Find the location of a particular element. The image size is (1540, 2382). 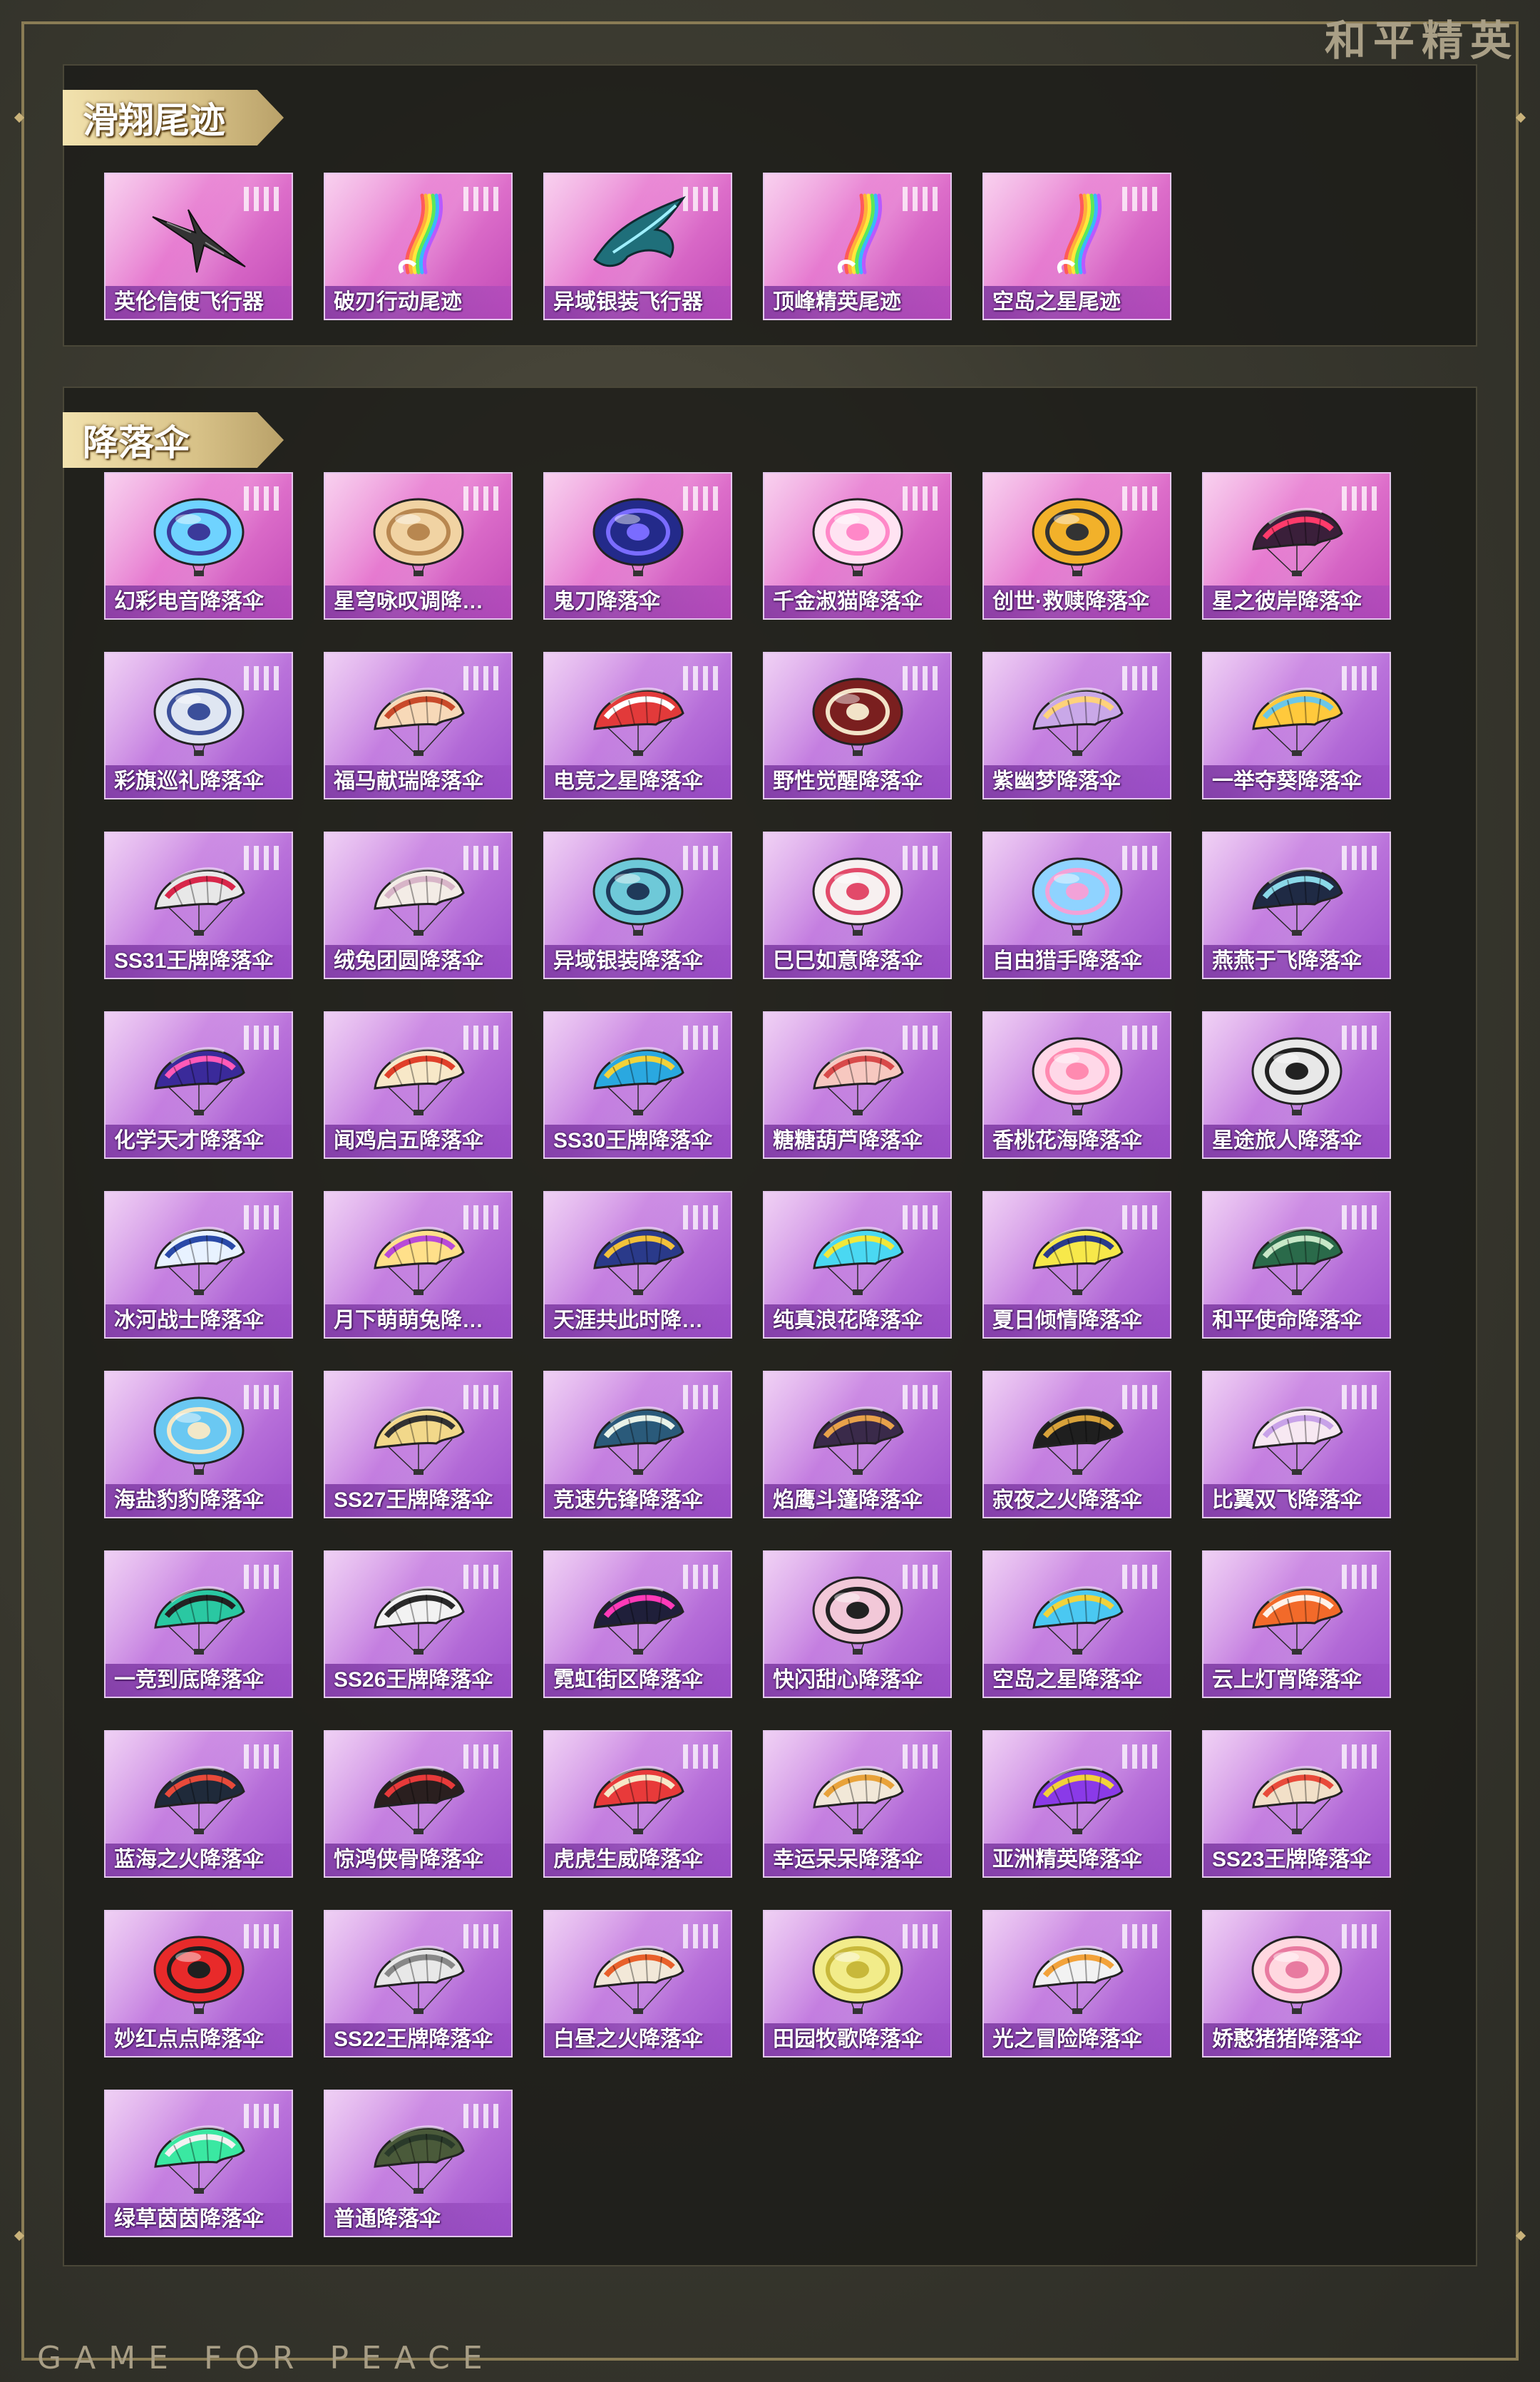

item-card: SS22王牌降落伞 is located at coordinates (418, 1984).